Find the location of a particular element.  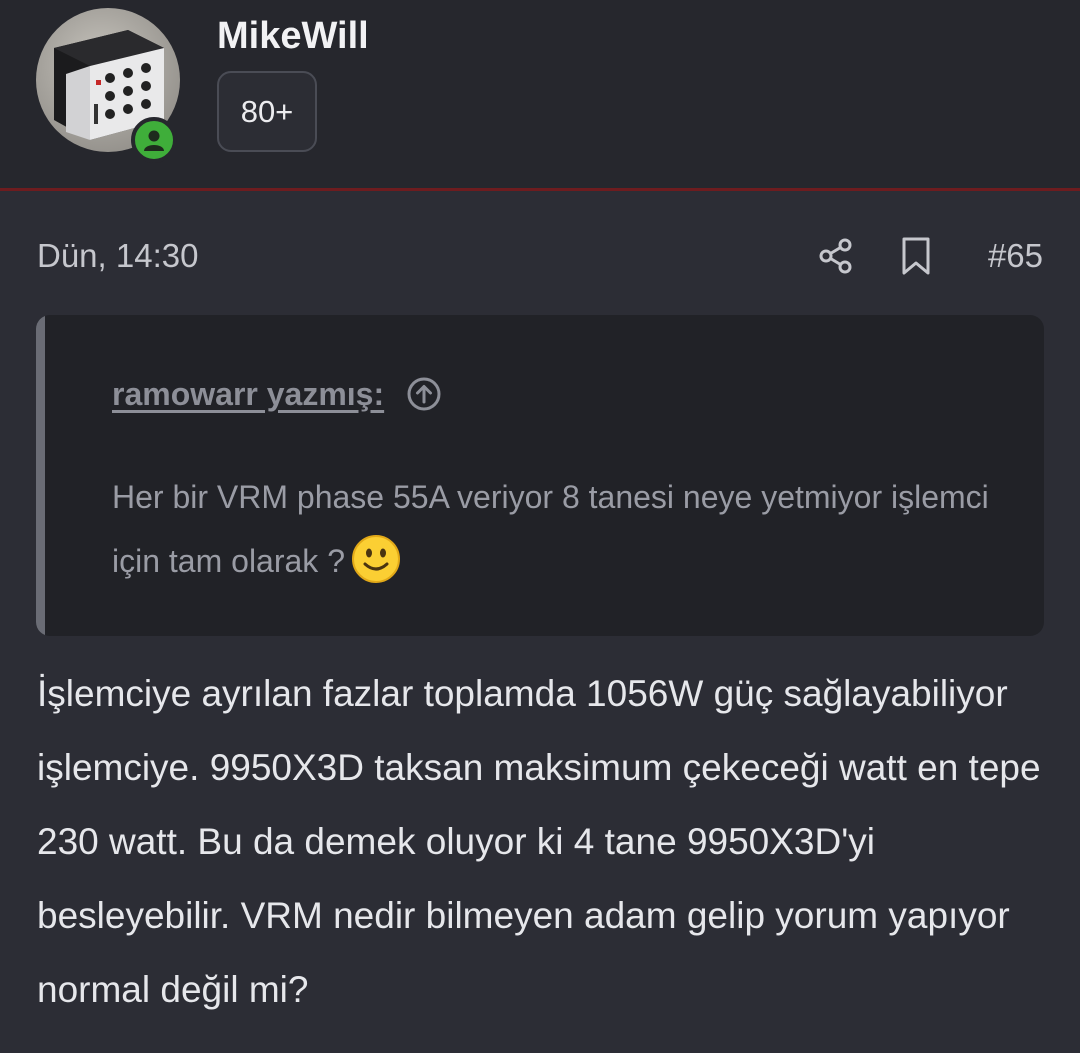

bookmark-button is located at coordinates (916, 256).